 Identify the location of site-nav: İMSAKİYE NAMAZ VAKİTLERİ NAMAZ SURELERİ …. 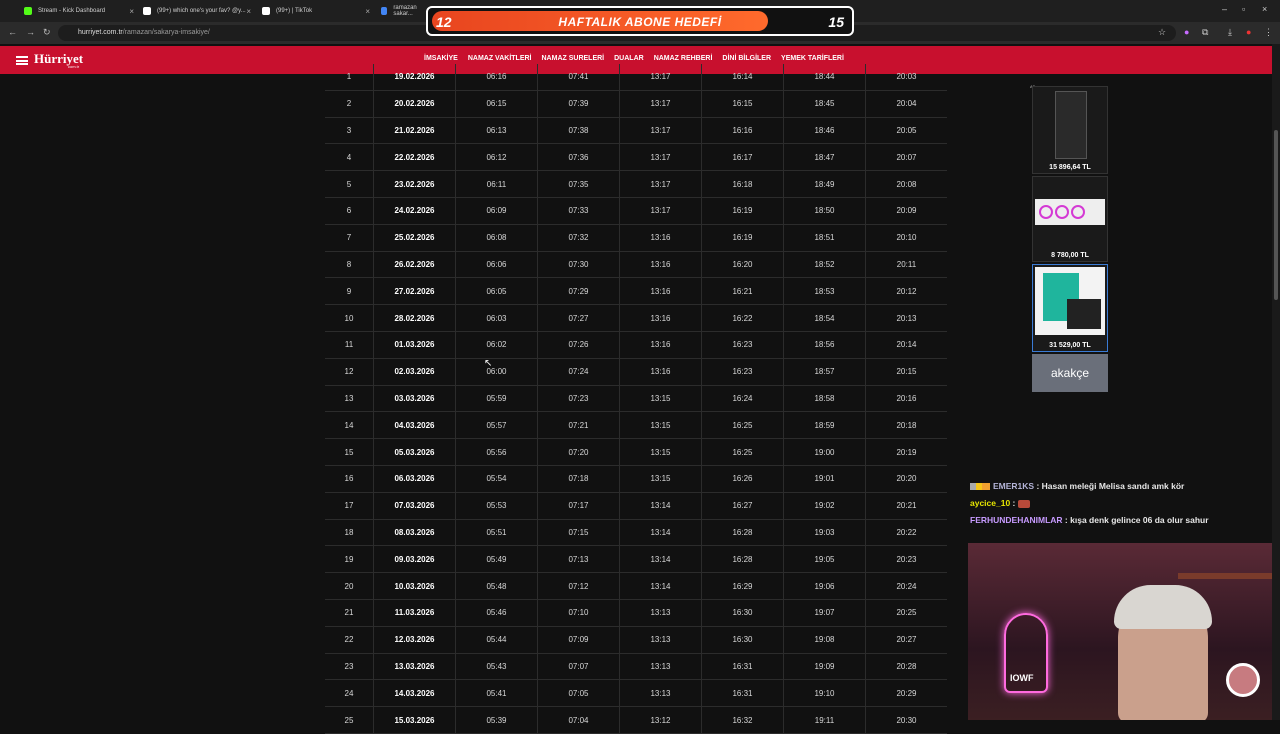
(634, 58).